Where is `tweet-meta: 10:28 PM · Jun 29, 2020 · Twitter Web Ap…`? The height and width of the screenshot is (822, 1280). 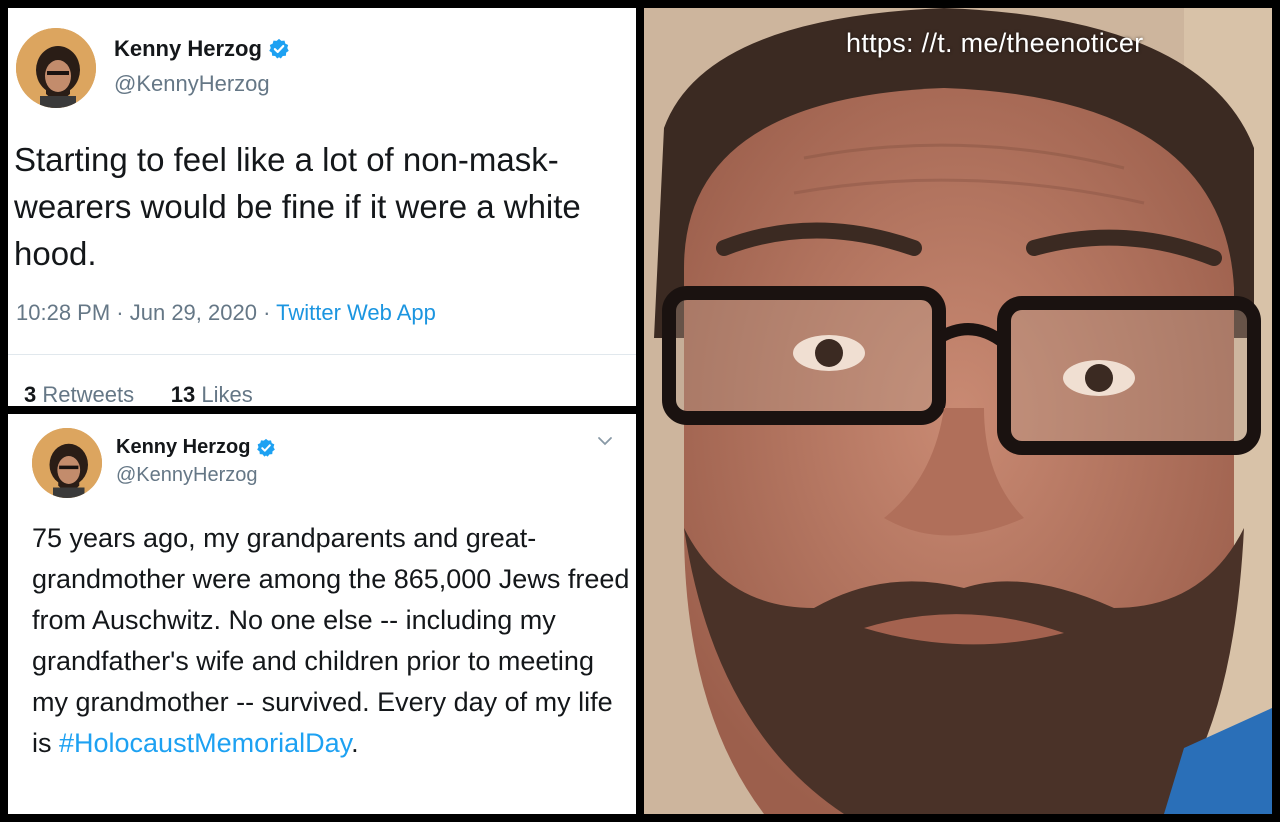 tweet-meta: 10:28 PM · Jun 29, 2020 · Twitter Web Ap… is located at coordinates (226, 313).